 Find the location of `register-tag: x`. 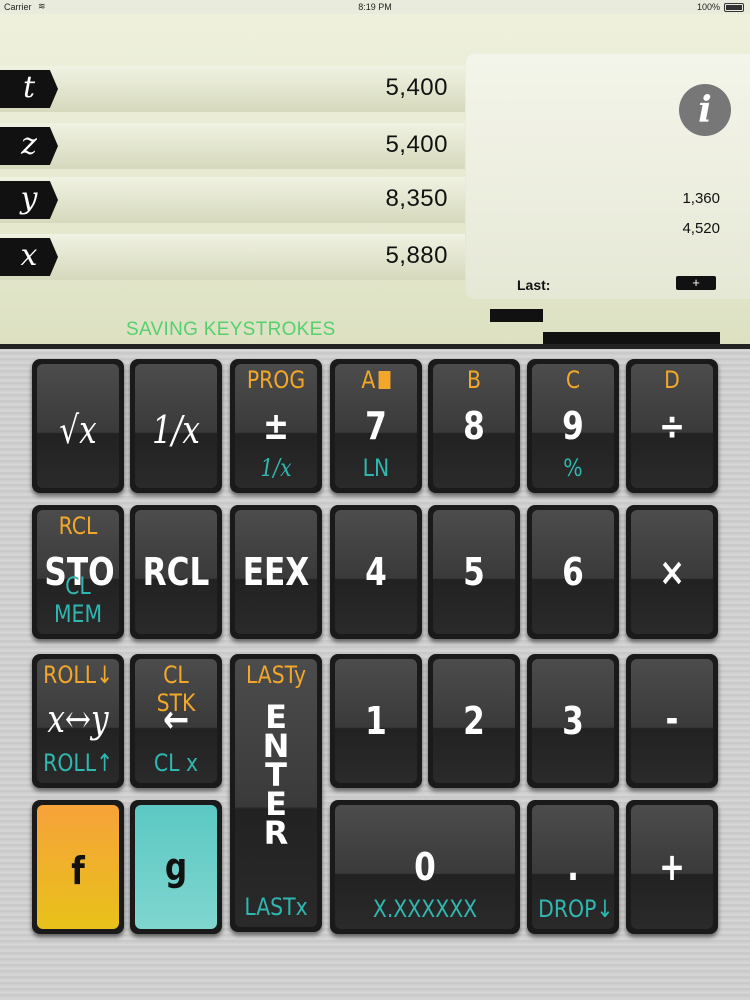

register-tag: x is located at coordinates (29, 257).